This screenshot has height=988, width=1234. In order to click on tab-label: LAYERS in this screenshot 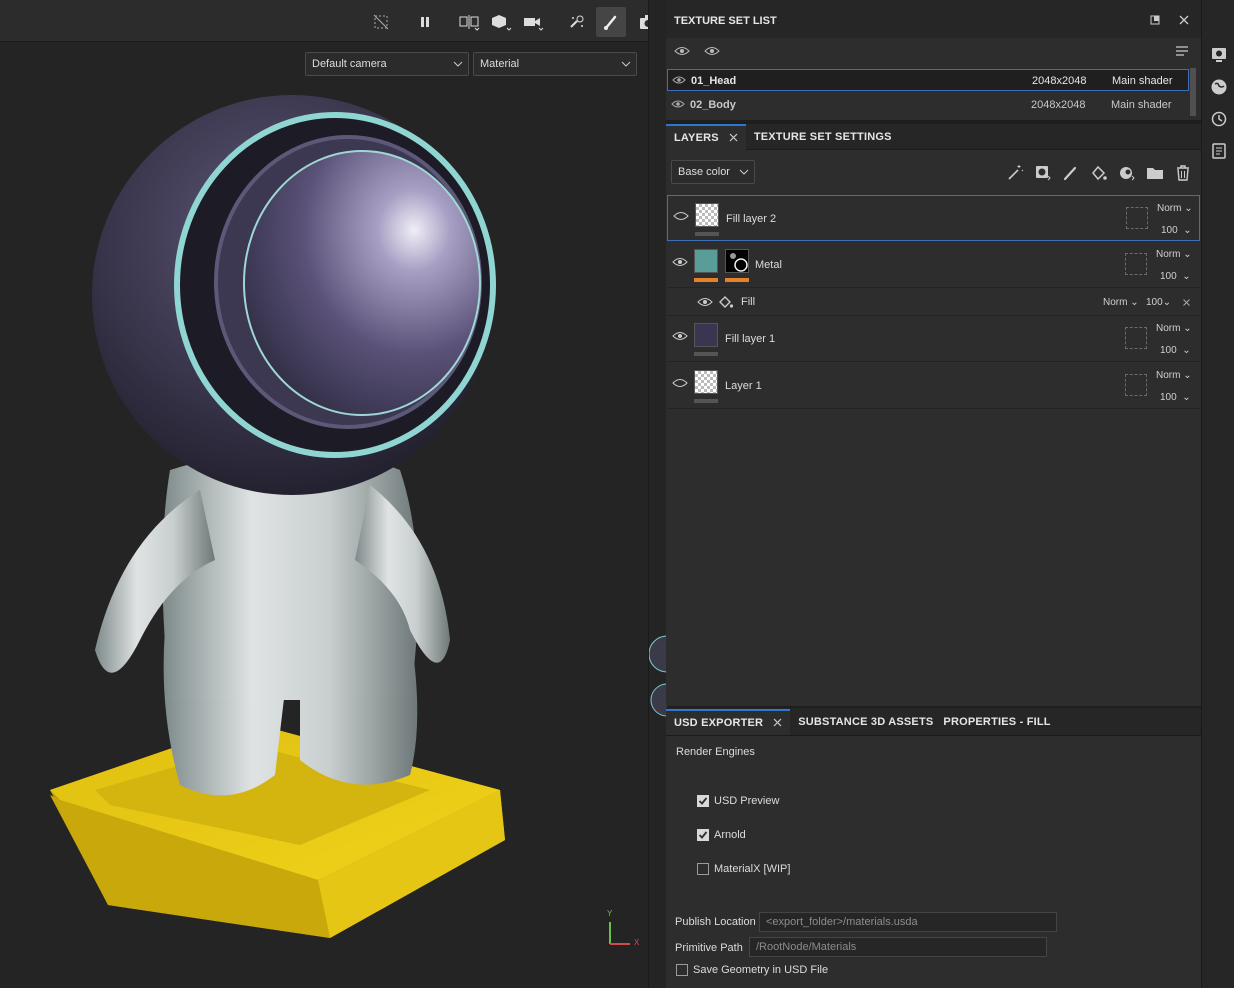, I will do `click(696, 137)`.